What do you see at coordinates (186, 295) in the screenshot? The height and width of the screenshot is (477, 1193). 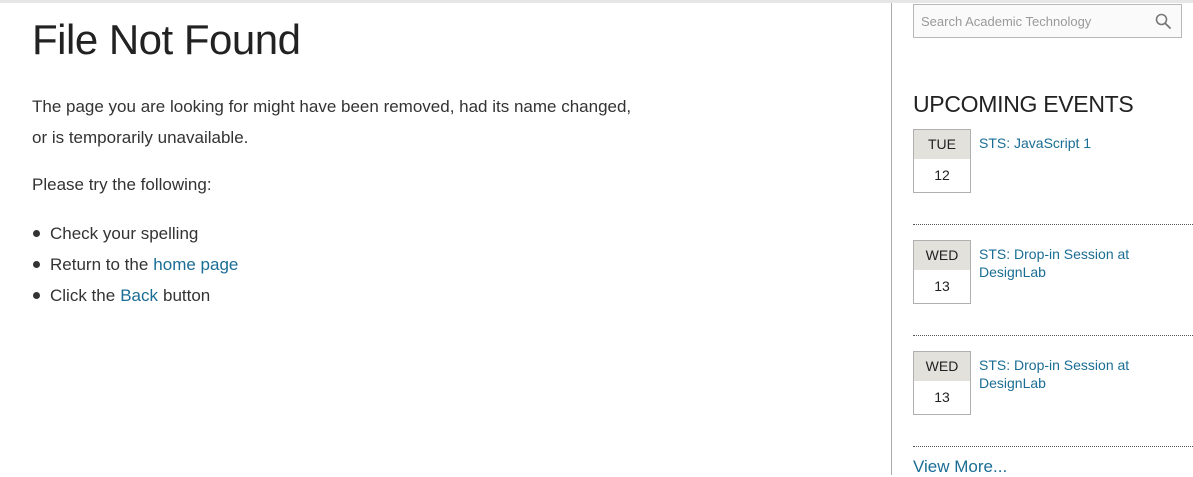 I see `suggestion-text-after: button` at bounding box center [186, 295].